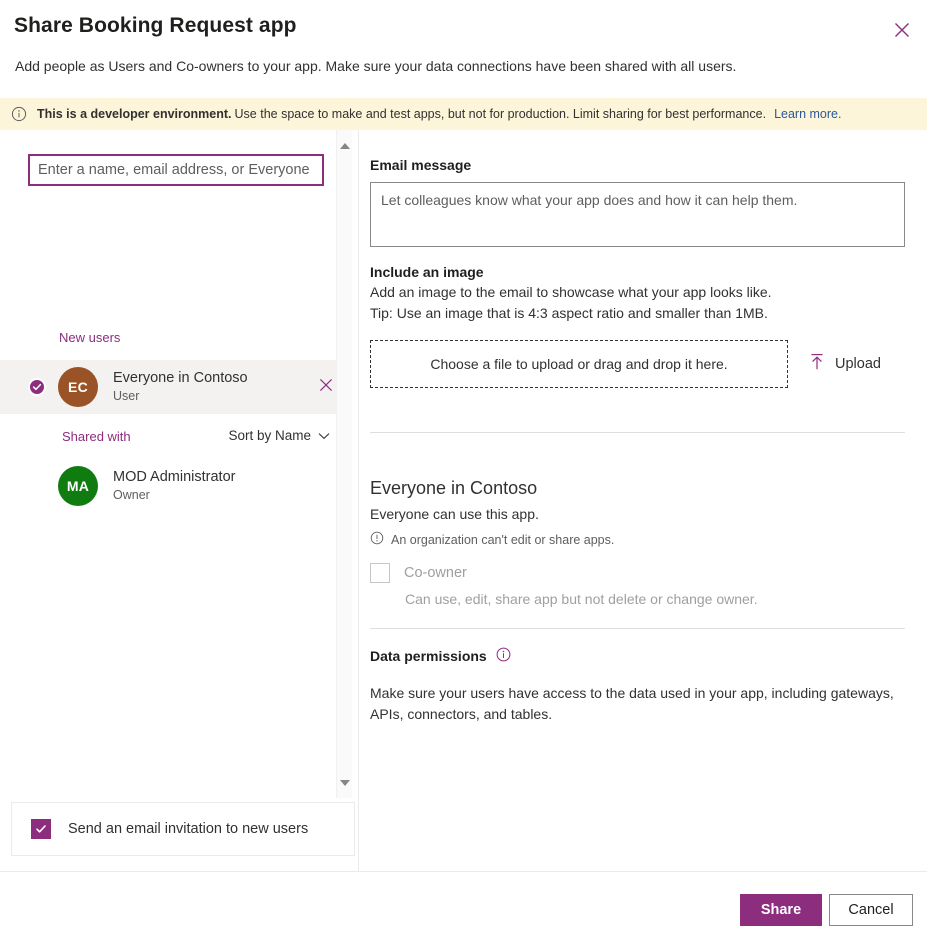  I want to click on triangle-down-icon, so click(345, 783).